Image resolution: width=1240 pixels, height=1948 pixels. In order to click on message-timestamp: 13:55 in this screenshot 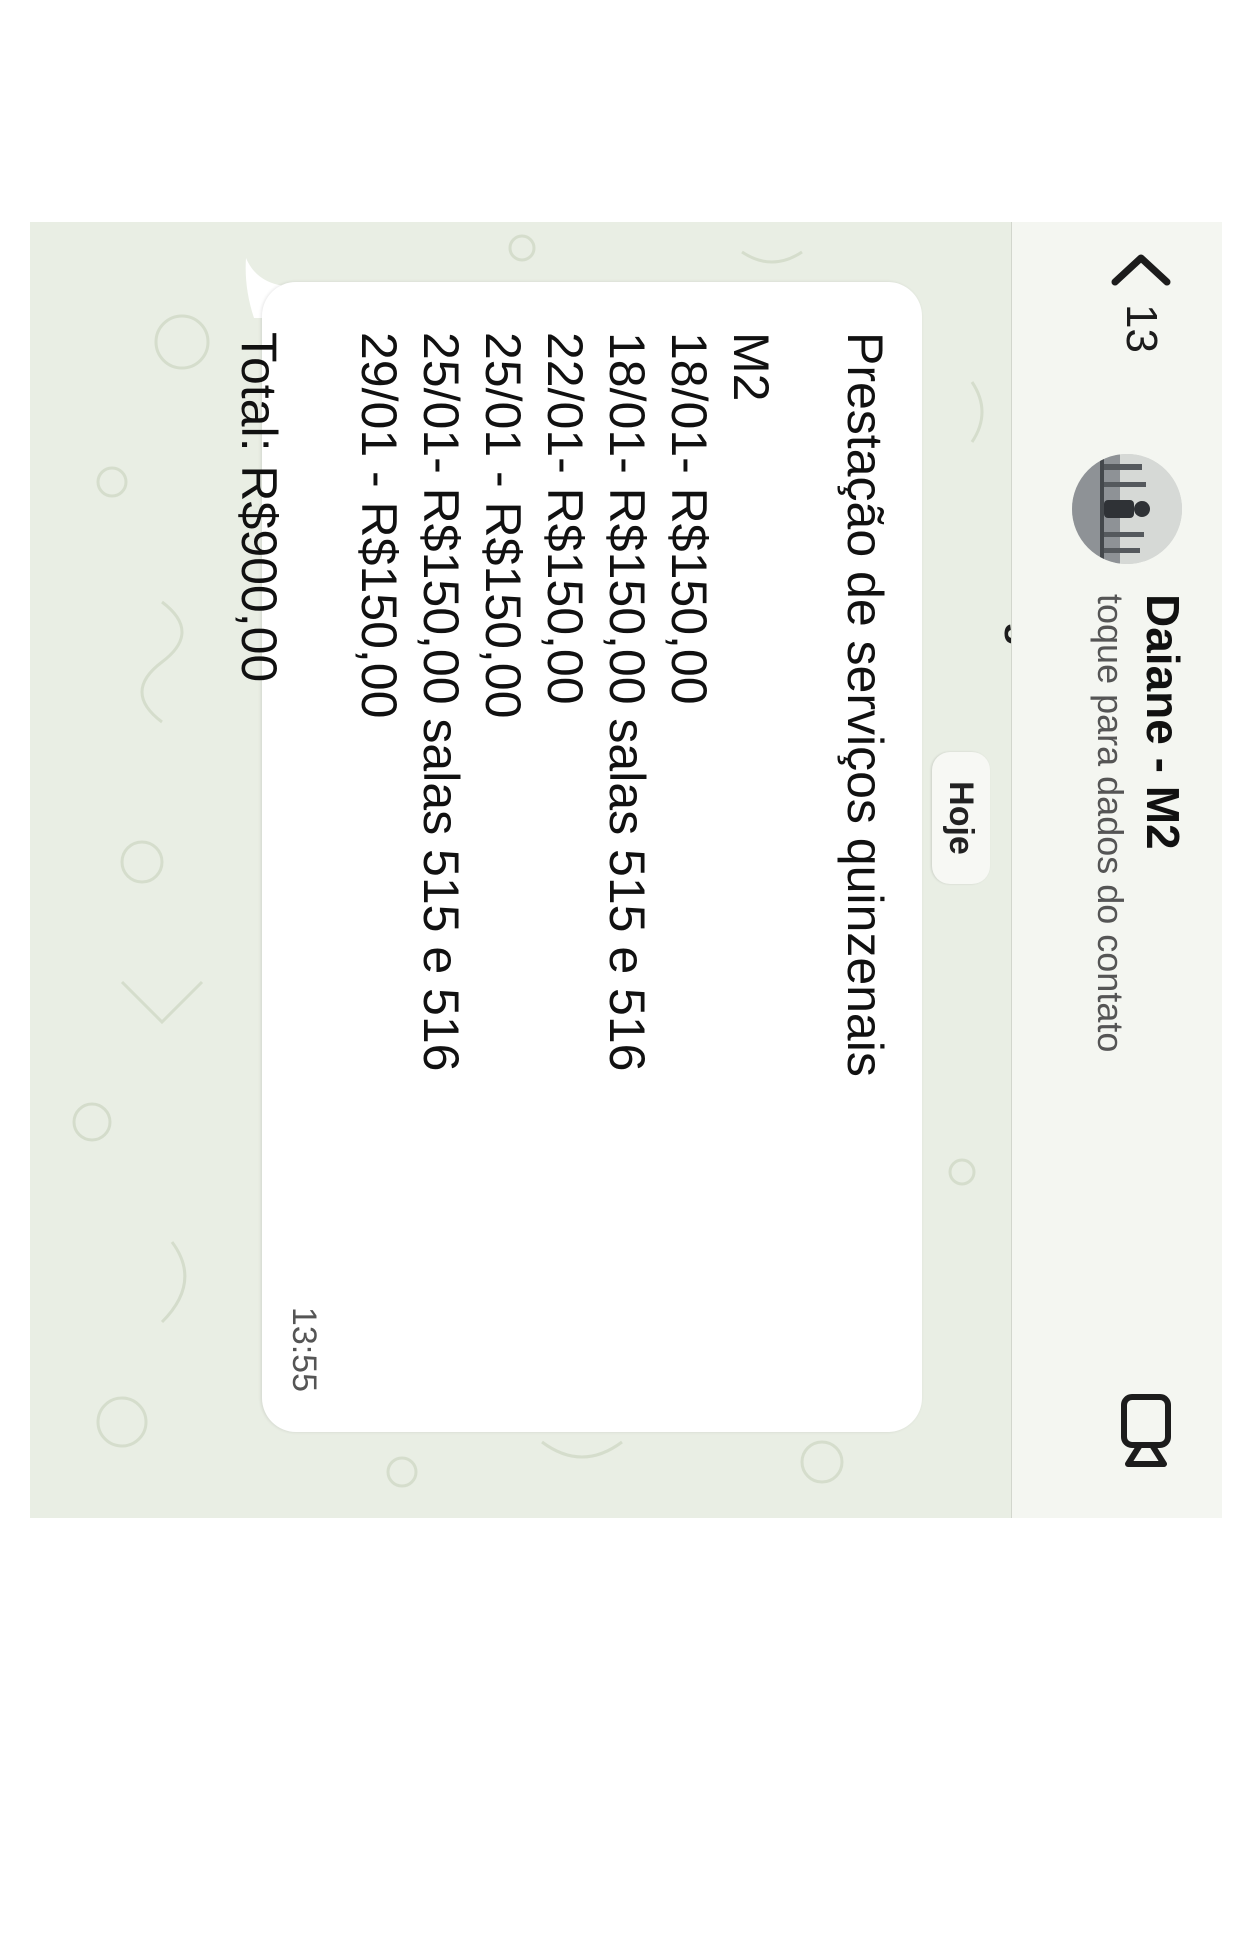, I will do `click(304, 1349)`.